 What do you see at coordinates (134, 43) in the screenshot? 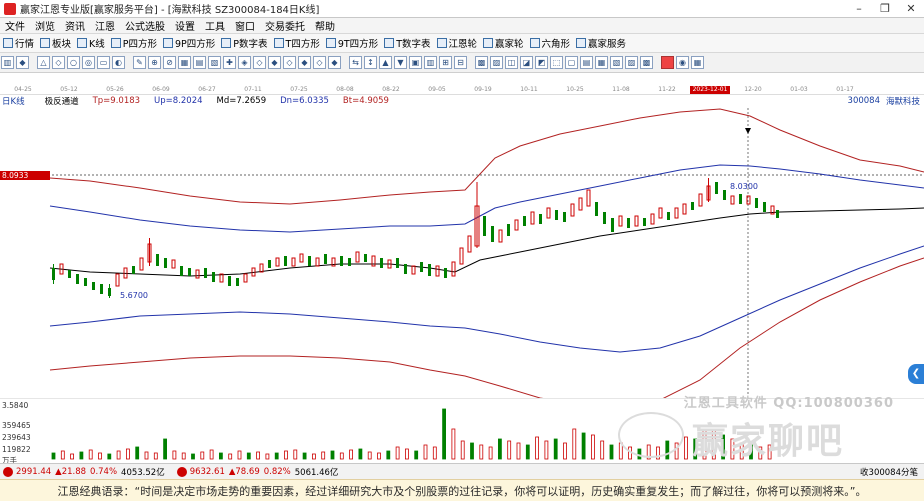
I see `toolbar-square-button: P四方形` at bounding box center [134, 43].